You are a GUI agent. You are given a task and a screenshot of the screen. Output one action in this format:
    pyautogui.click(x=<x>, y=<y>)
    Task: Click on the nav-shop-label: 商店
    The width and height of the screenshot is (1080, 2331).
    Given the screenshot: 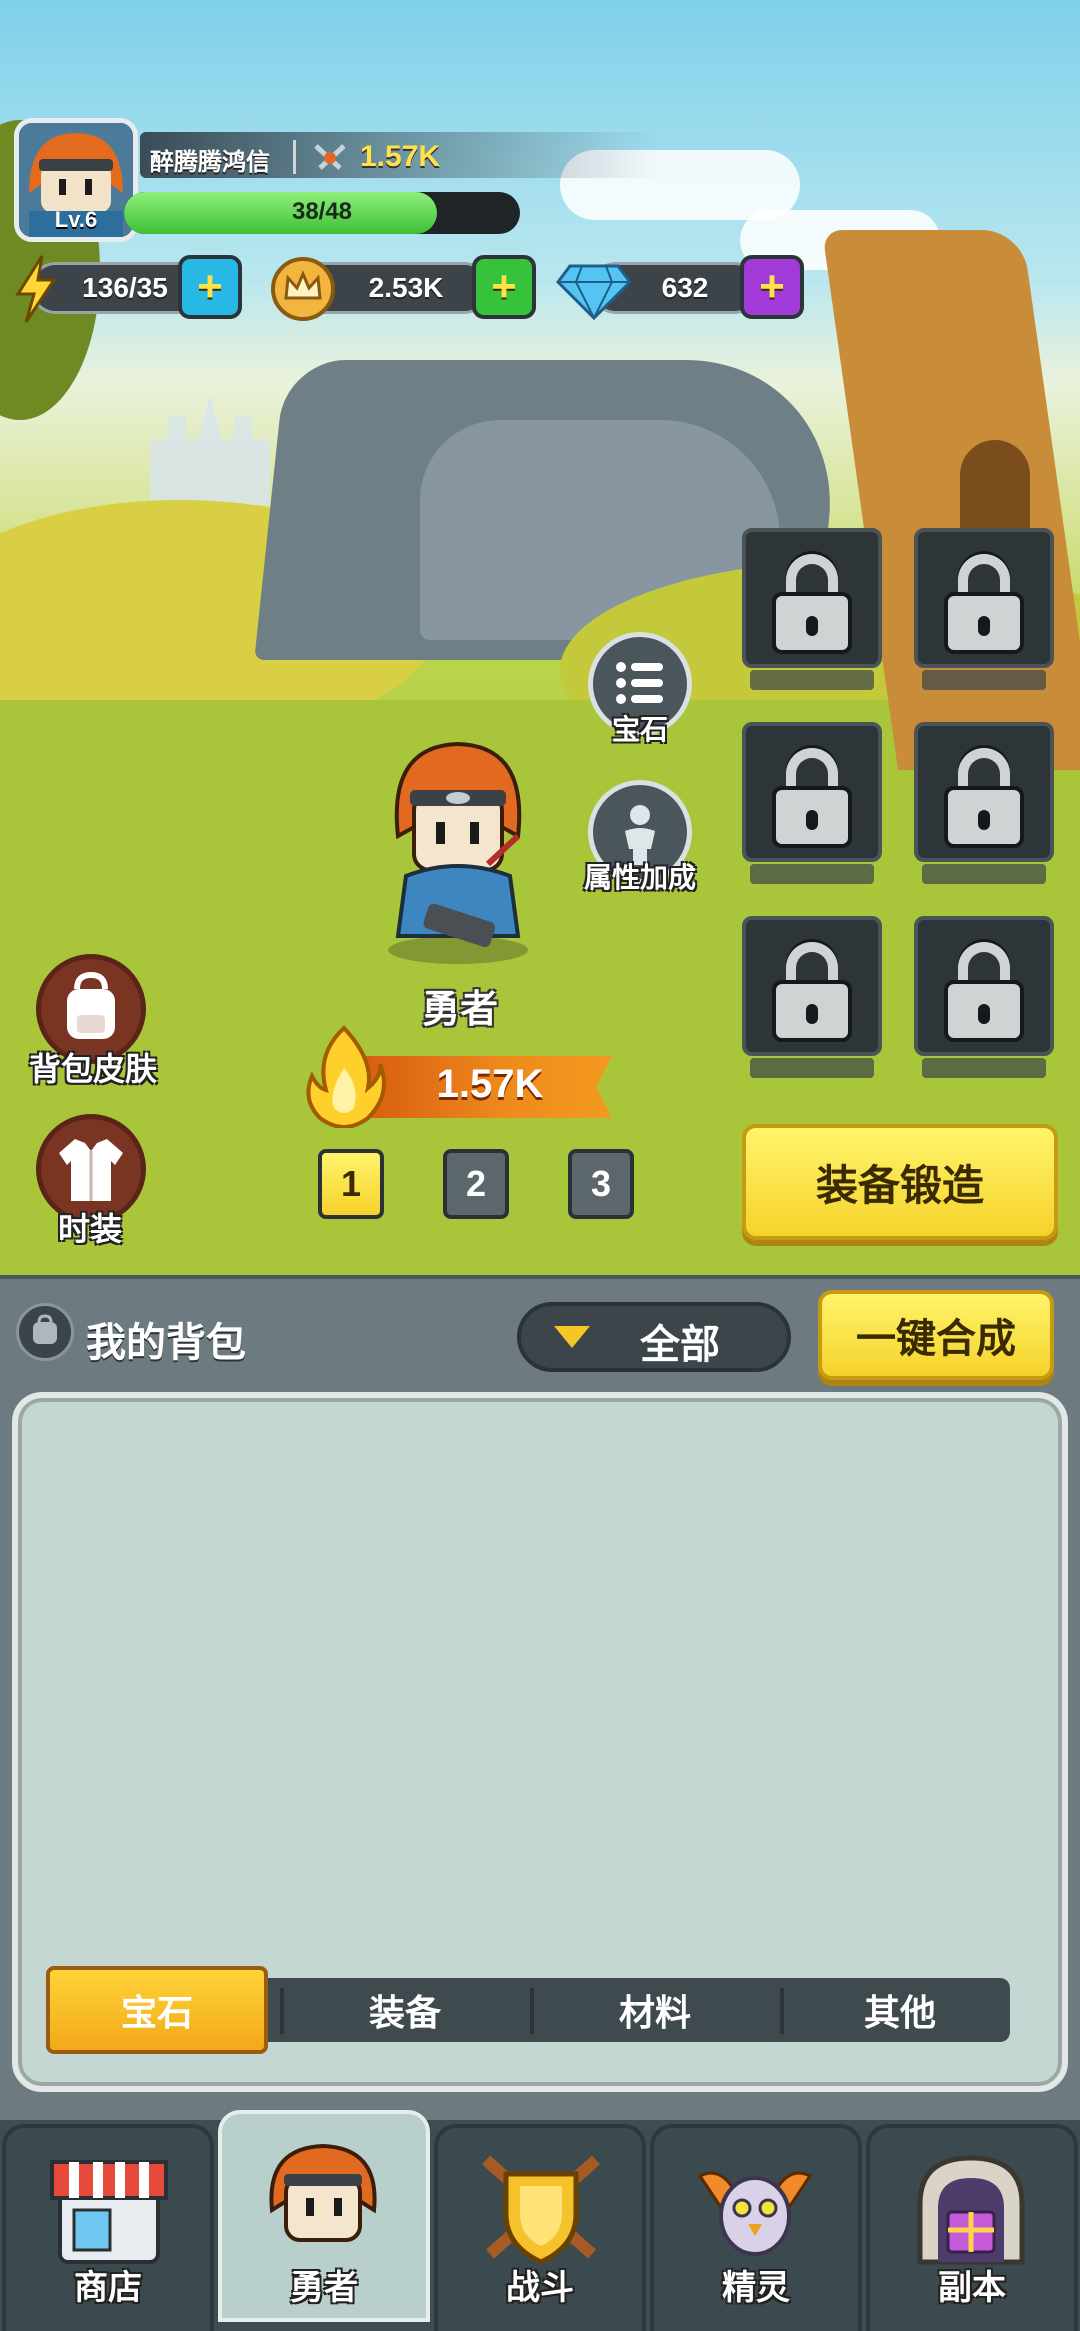 What is the action you would take?
    pyautogui.click(x=108, y=2288)
    